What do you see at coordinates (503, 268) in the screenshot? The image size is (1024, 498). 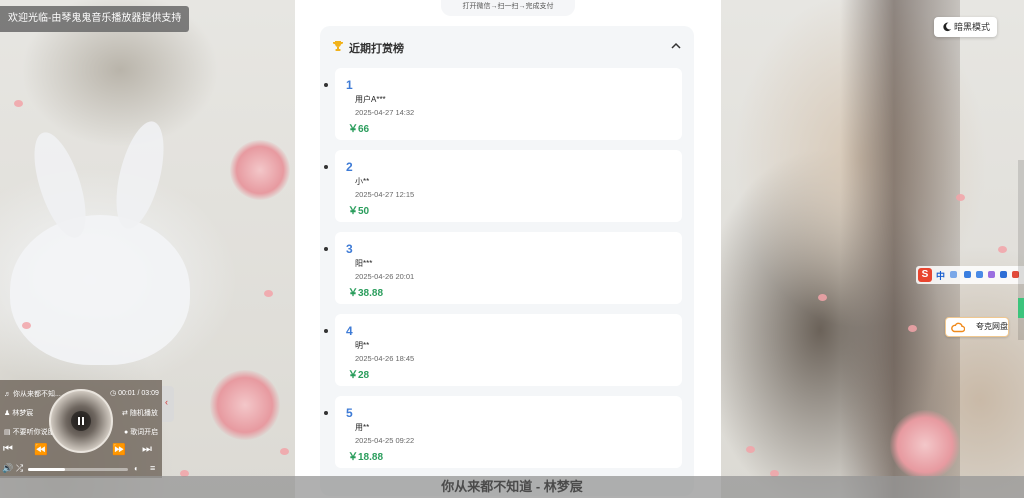 I see `list-item: 3 阳*** 2025-04-26 20:01 ￥38.88` at bounding box center [503, 268].